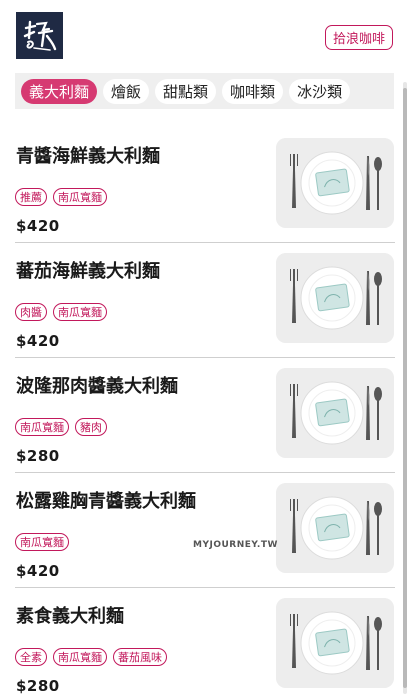 The width and height of the screenshot is (409, 700). I want to click on item-title: 素食義大利麵, so click(70, 616).